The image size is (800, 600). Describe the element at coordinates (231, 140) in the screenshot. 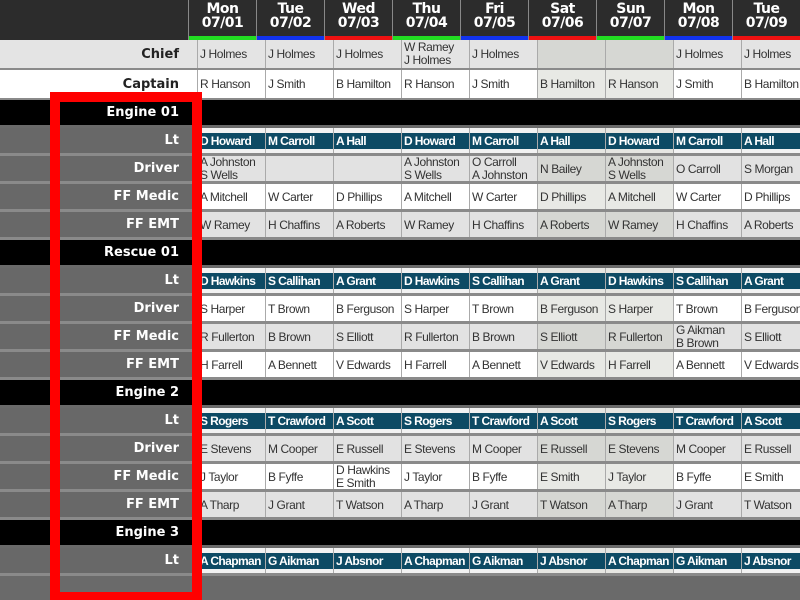

I see `schedule-cell: D Howard` at that location.